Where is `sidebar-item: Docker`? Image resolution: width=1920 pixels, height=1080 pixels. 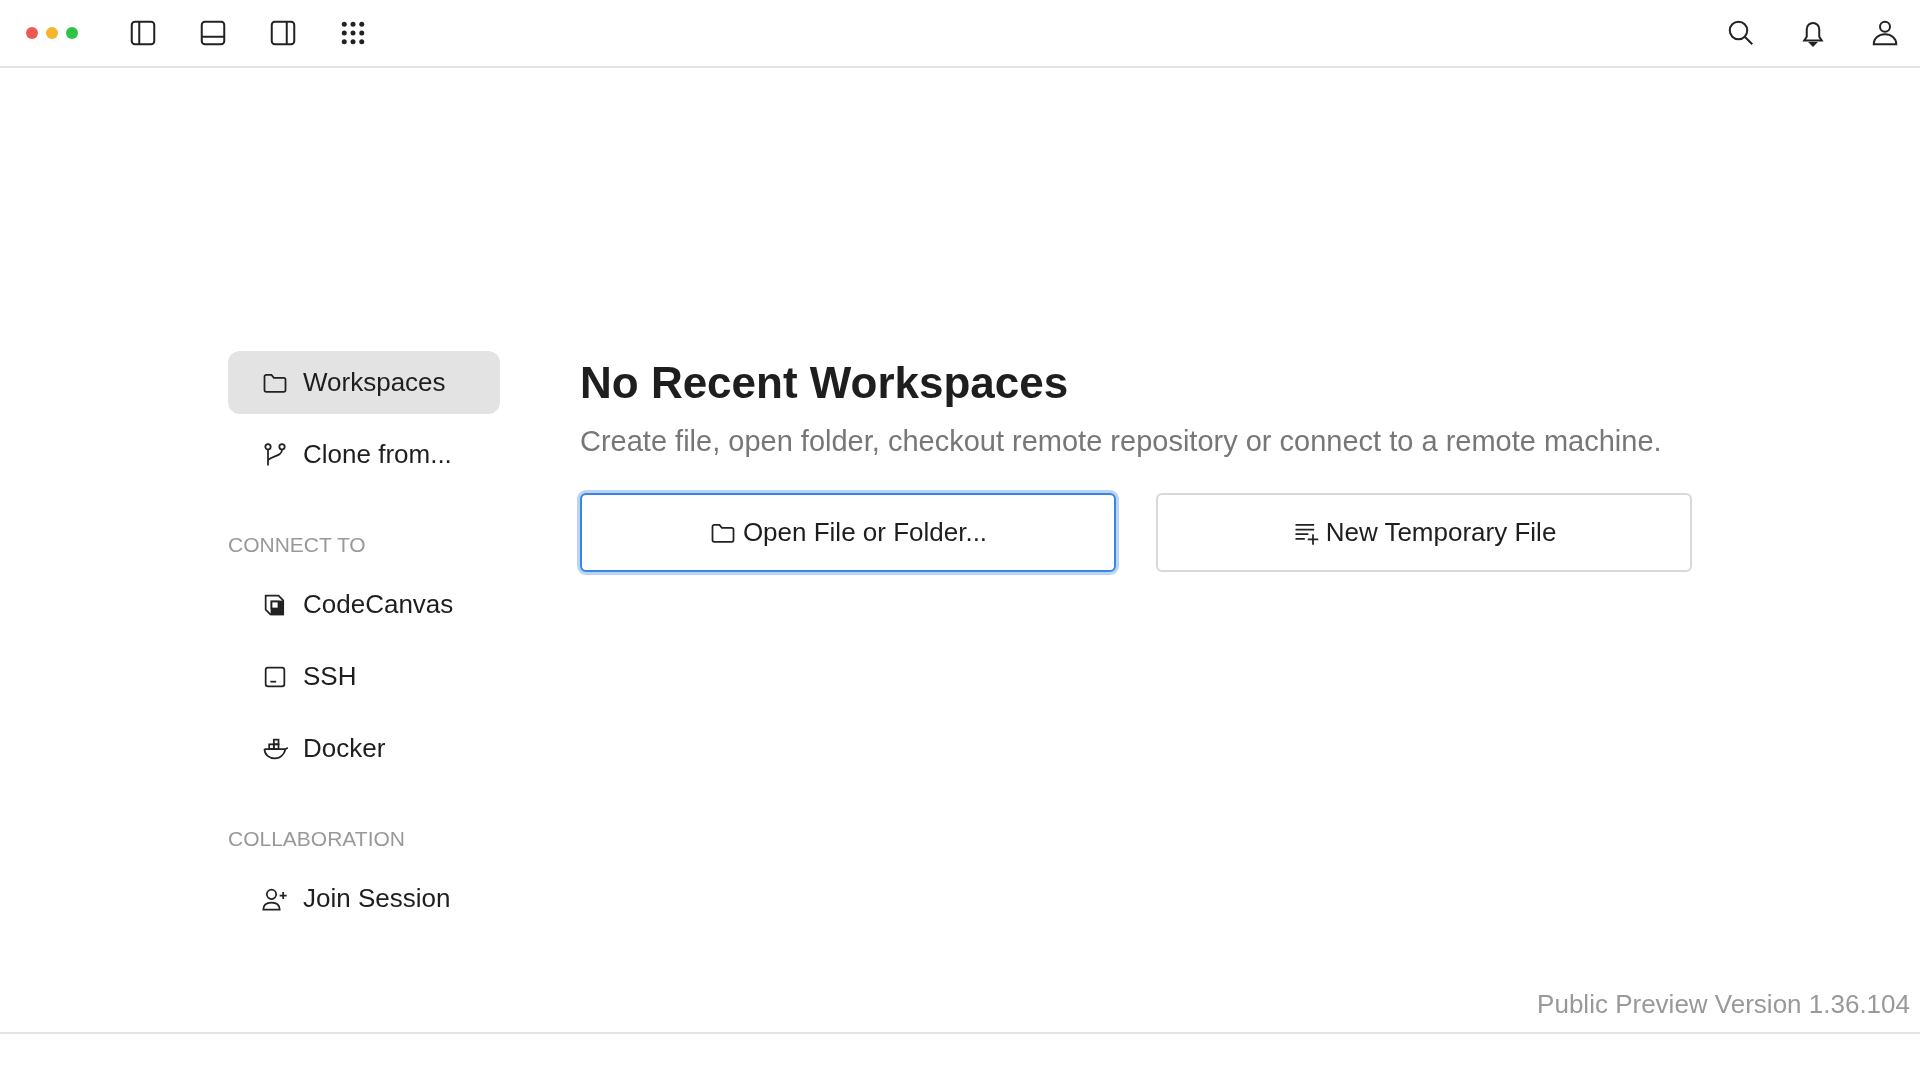
sidebar-item: Docker is located at coordinates (364, 748).